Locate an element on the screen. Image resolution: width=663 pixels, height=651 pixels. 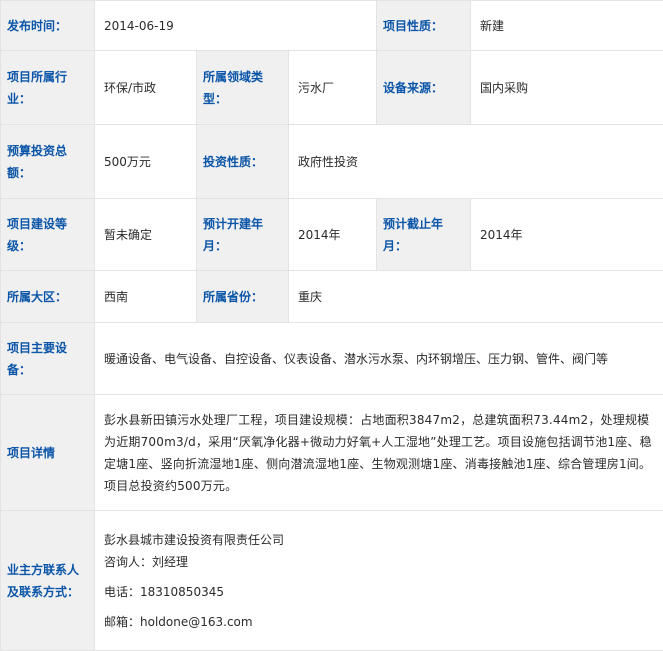
project-nature-value: 新建 is located at coordinates (567, 26).